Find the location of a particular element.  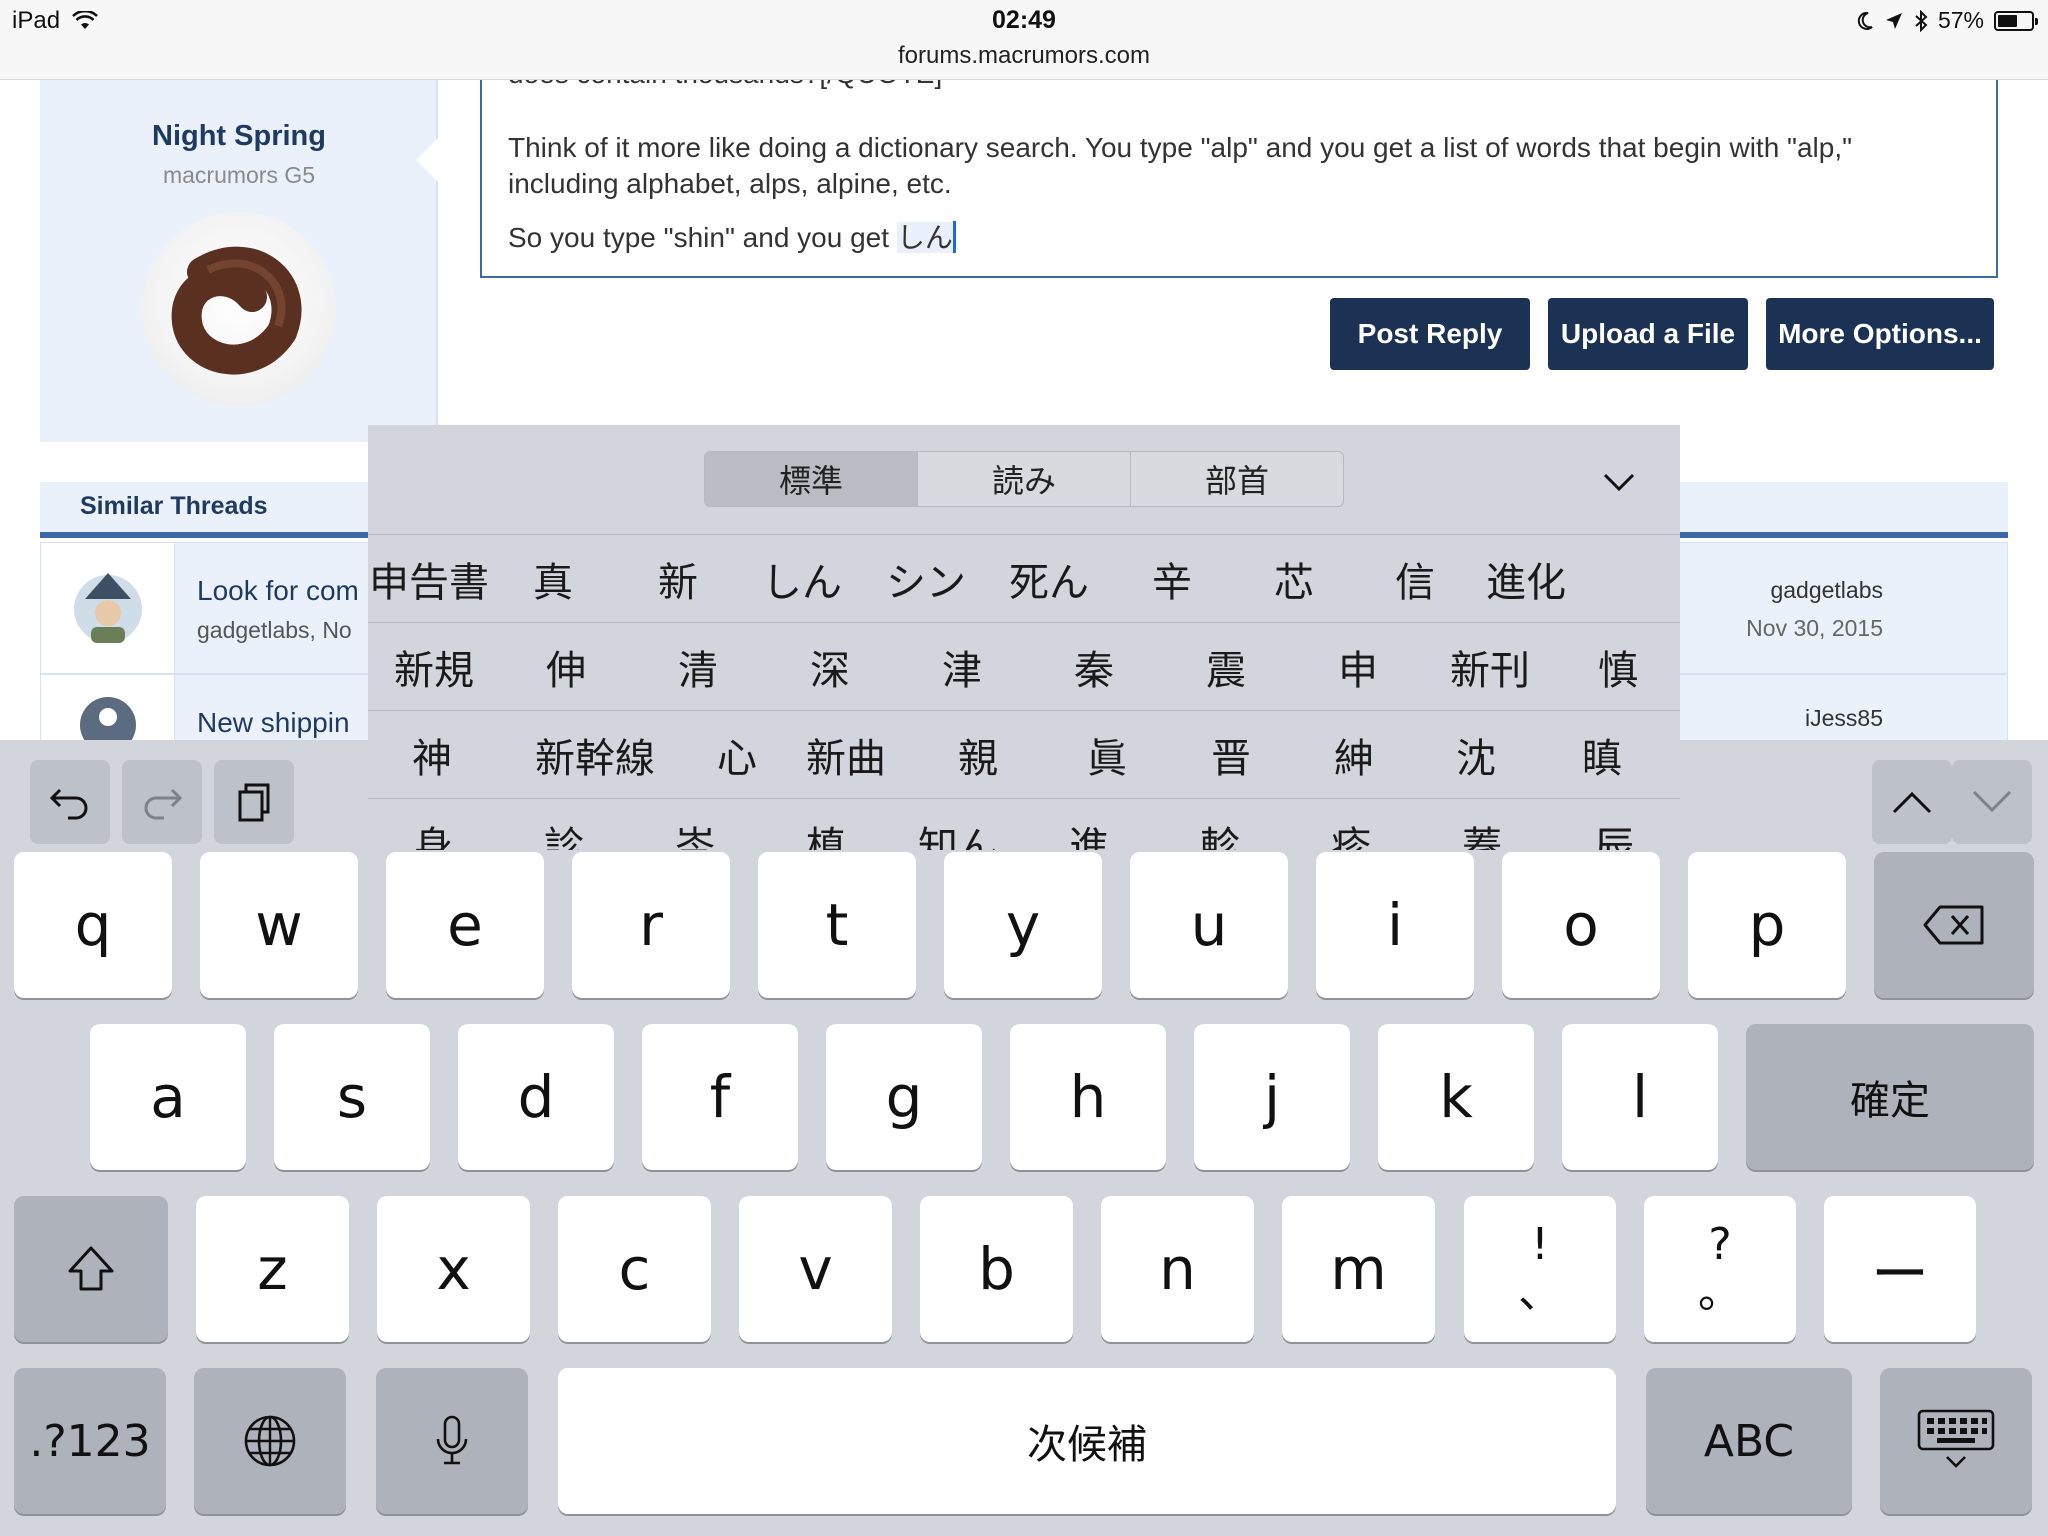

candidate-item: 申 is located at coordinates (1358, 667).